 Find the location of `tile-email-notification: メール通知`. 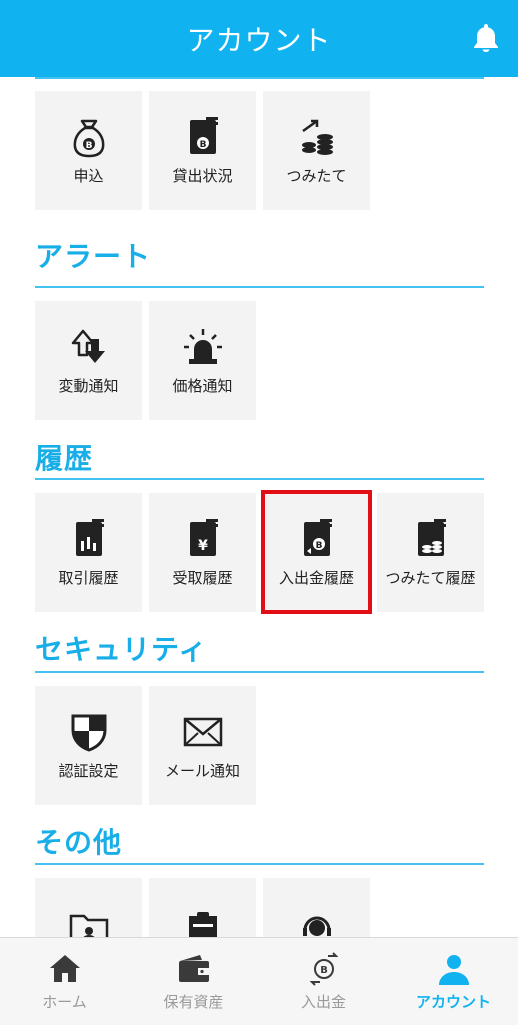

tile-email-notification: メール通知 is located at coordinates (202, 745).